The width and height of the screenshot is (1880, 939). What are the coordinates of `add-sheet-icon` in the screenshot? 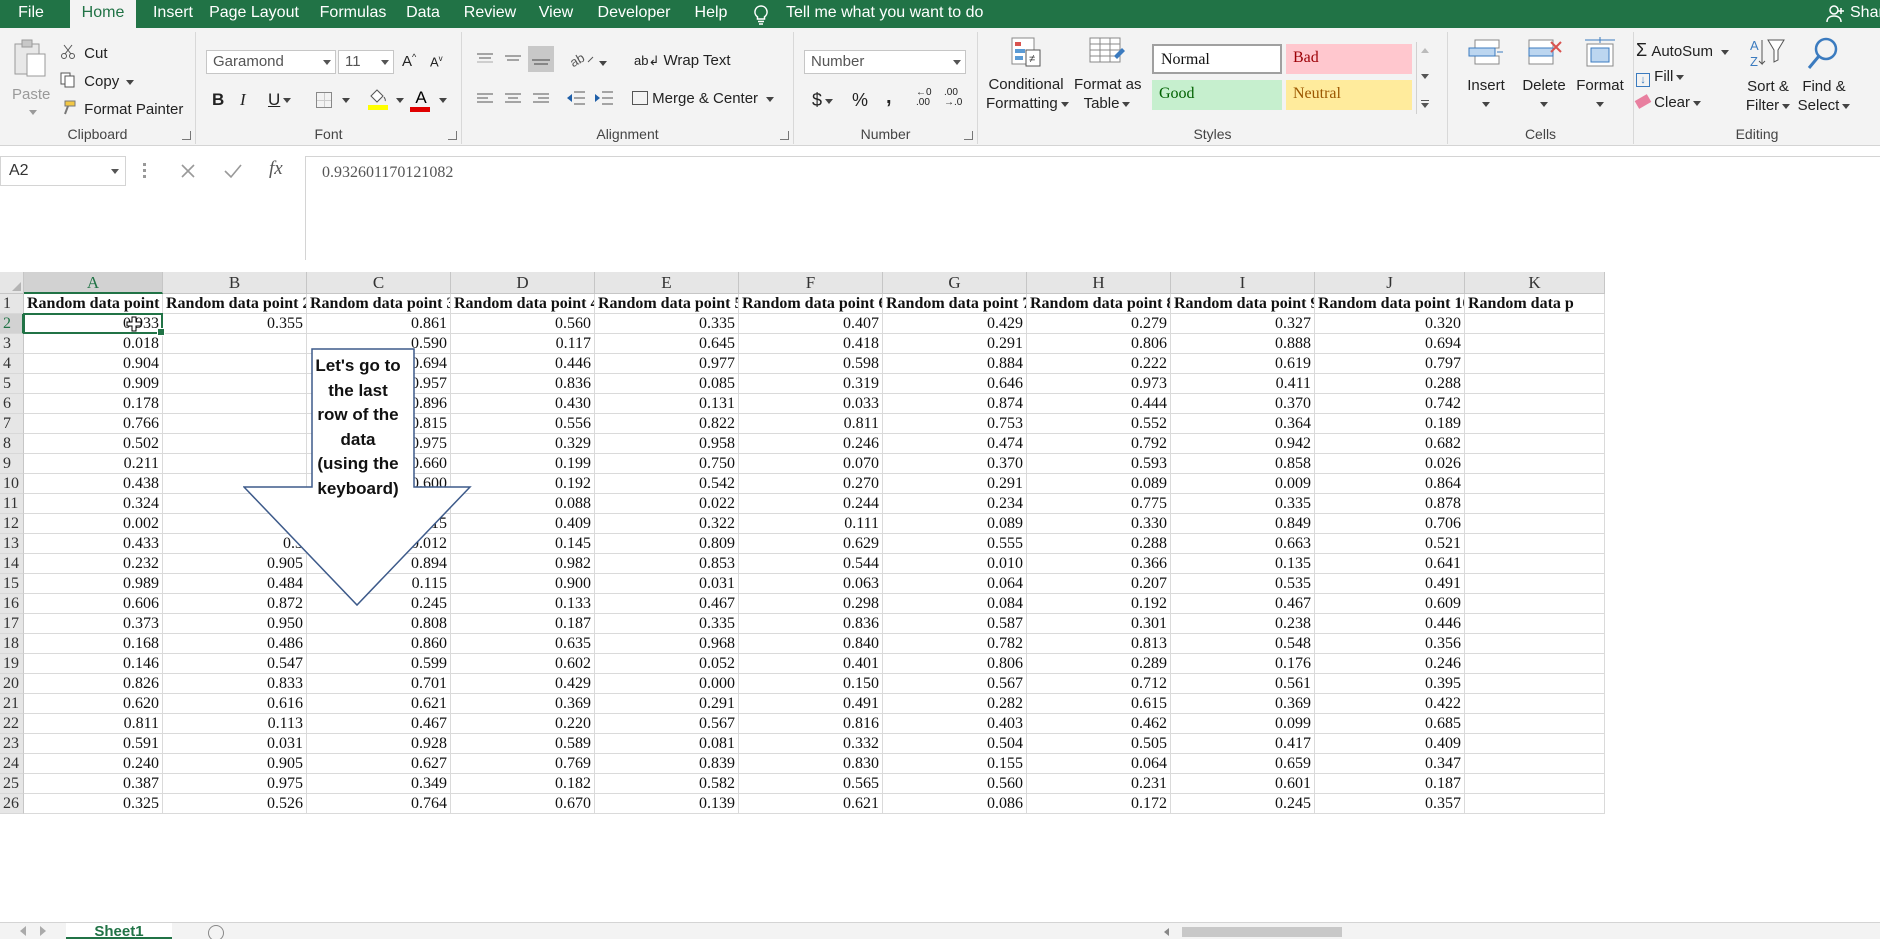 It's located at (216, 932).